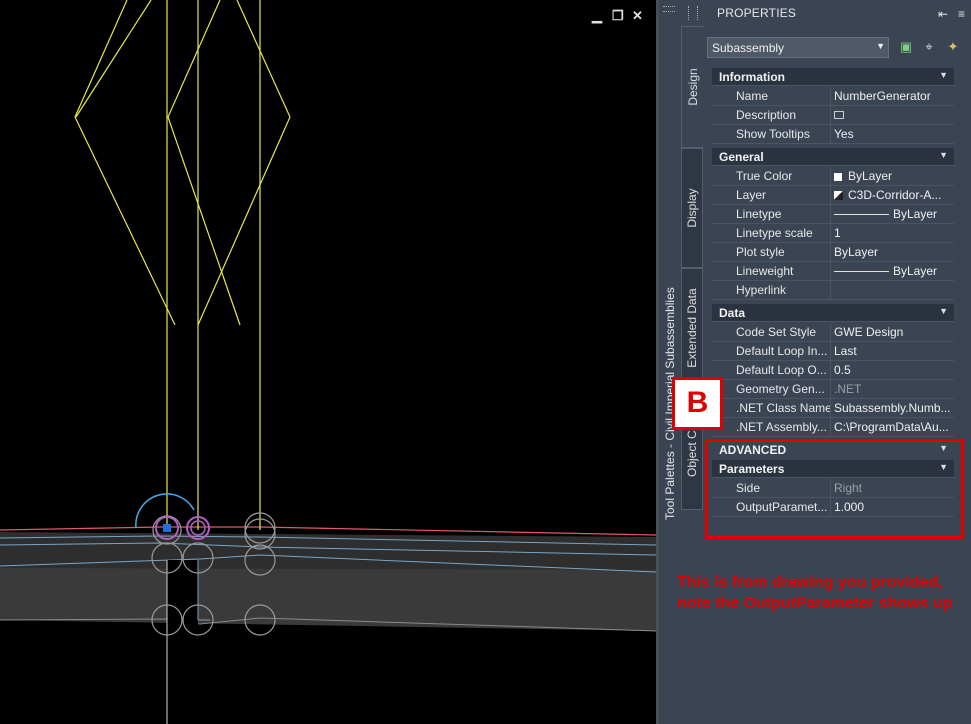 The width and height of the screenshot is (971, 724). What do you see at coordinates (798, 47) in the screenshot?
I see `object-type-select: Subassembly ▼` at bounding box center [798, 47].